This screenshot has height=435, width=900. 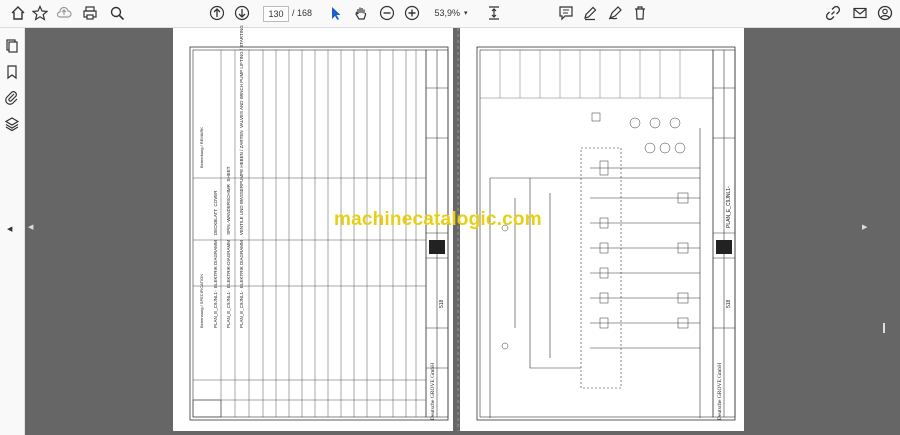 I want to click on print-icon, so click(x=90, y=13).